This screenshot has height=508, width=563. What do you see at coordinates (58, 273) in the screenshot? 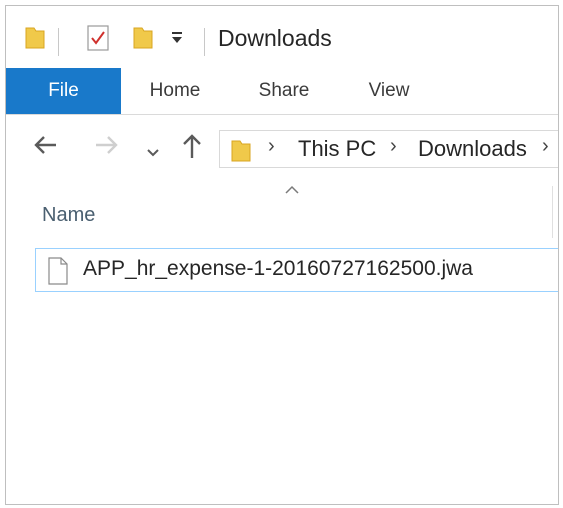
I see `document-icon` at bounding box center [58, 273].